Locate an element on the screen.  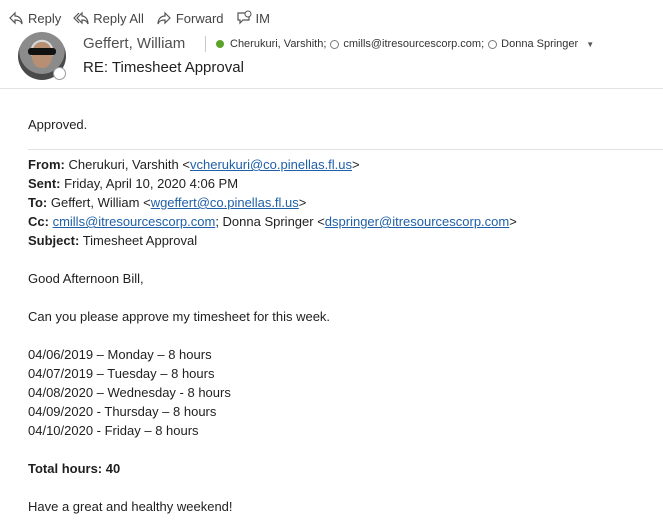
from-end: > is located at coordinates (356, 164).